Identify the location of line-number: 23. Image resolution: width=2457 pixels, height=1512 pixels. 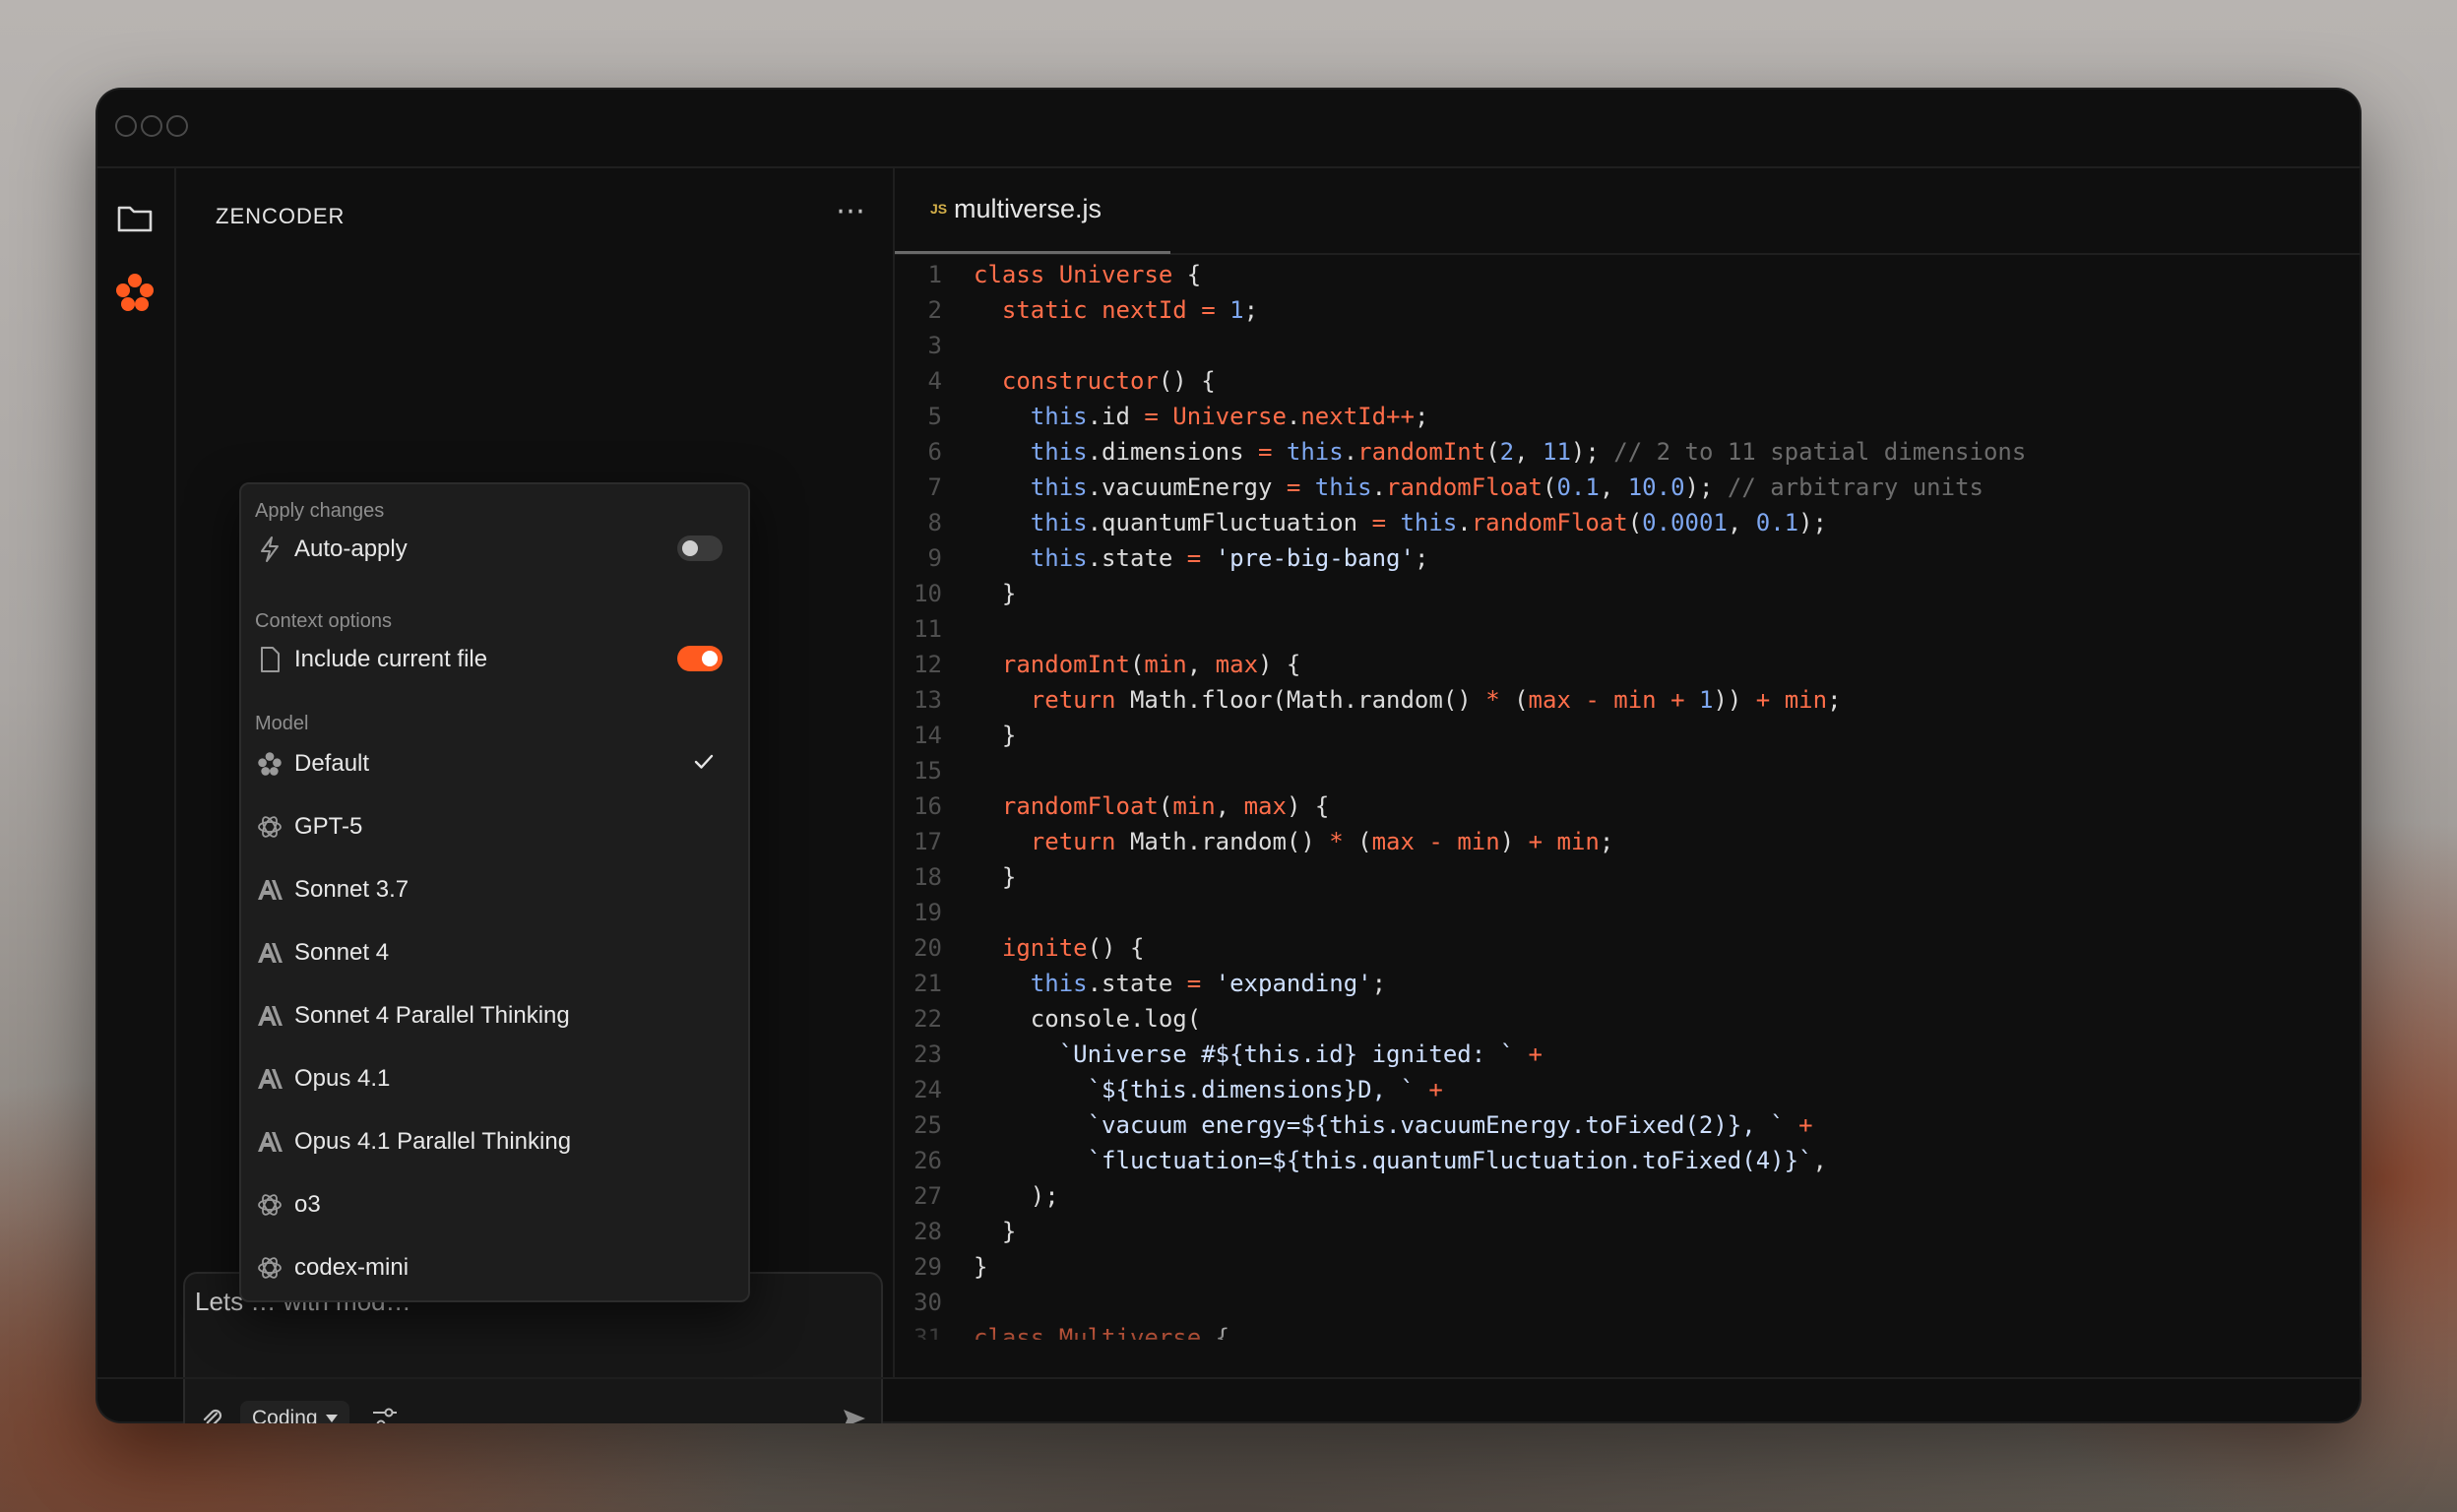
(928, 1054).